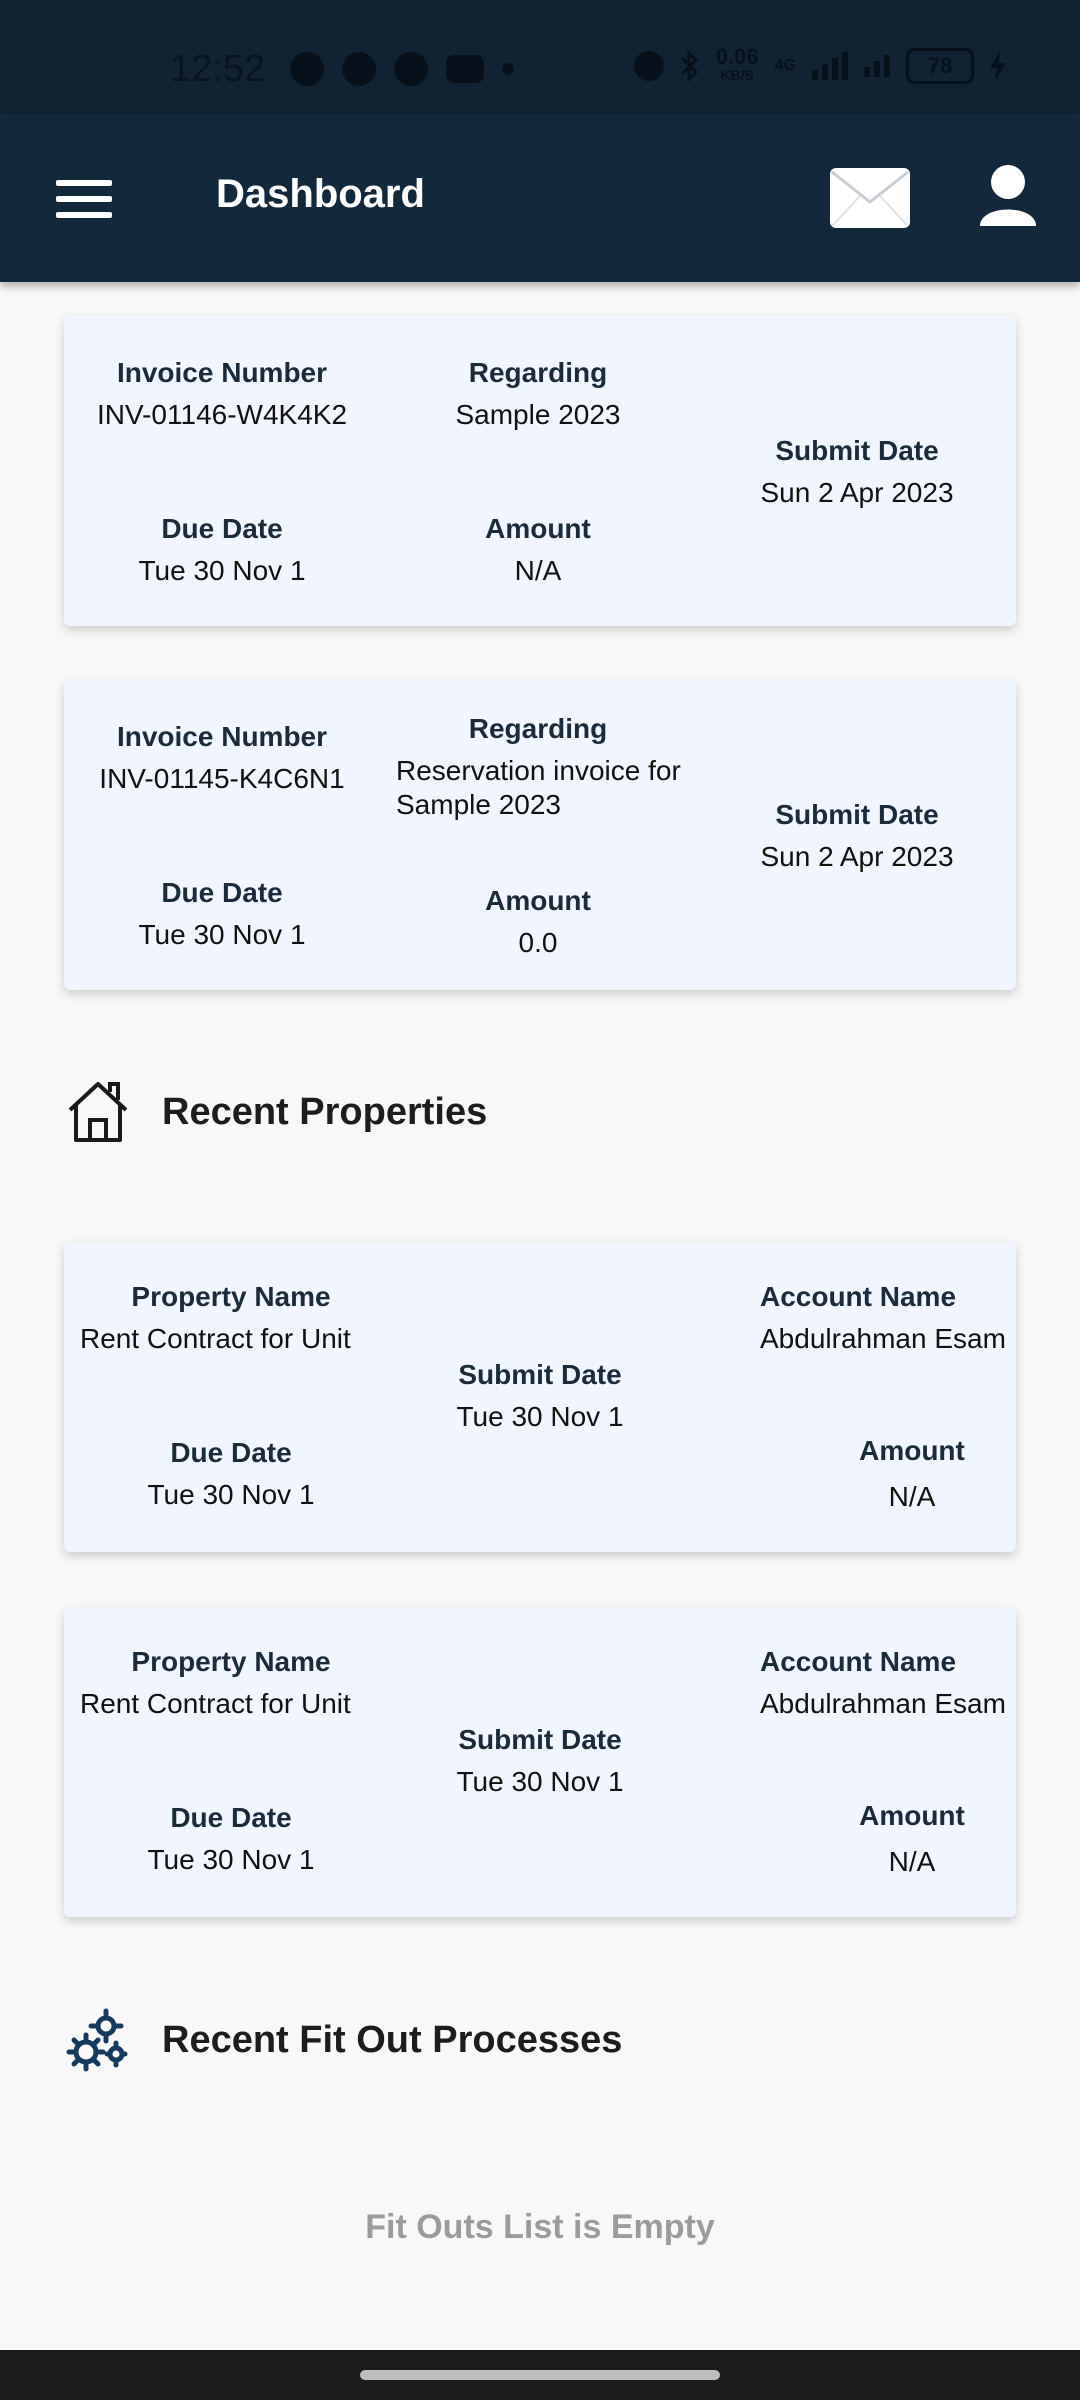 This screenshot has width=1080, height=2400. Describe the element at coordinates (97, 2040) in the screenshot. I see `gears-icon` at that location.